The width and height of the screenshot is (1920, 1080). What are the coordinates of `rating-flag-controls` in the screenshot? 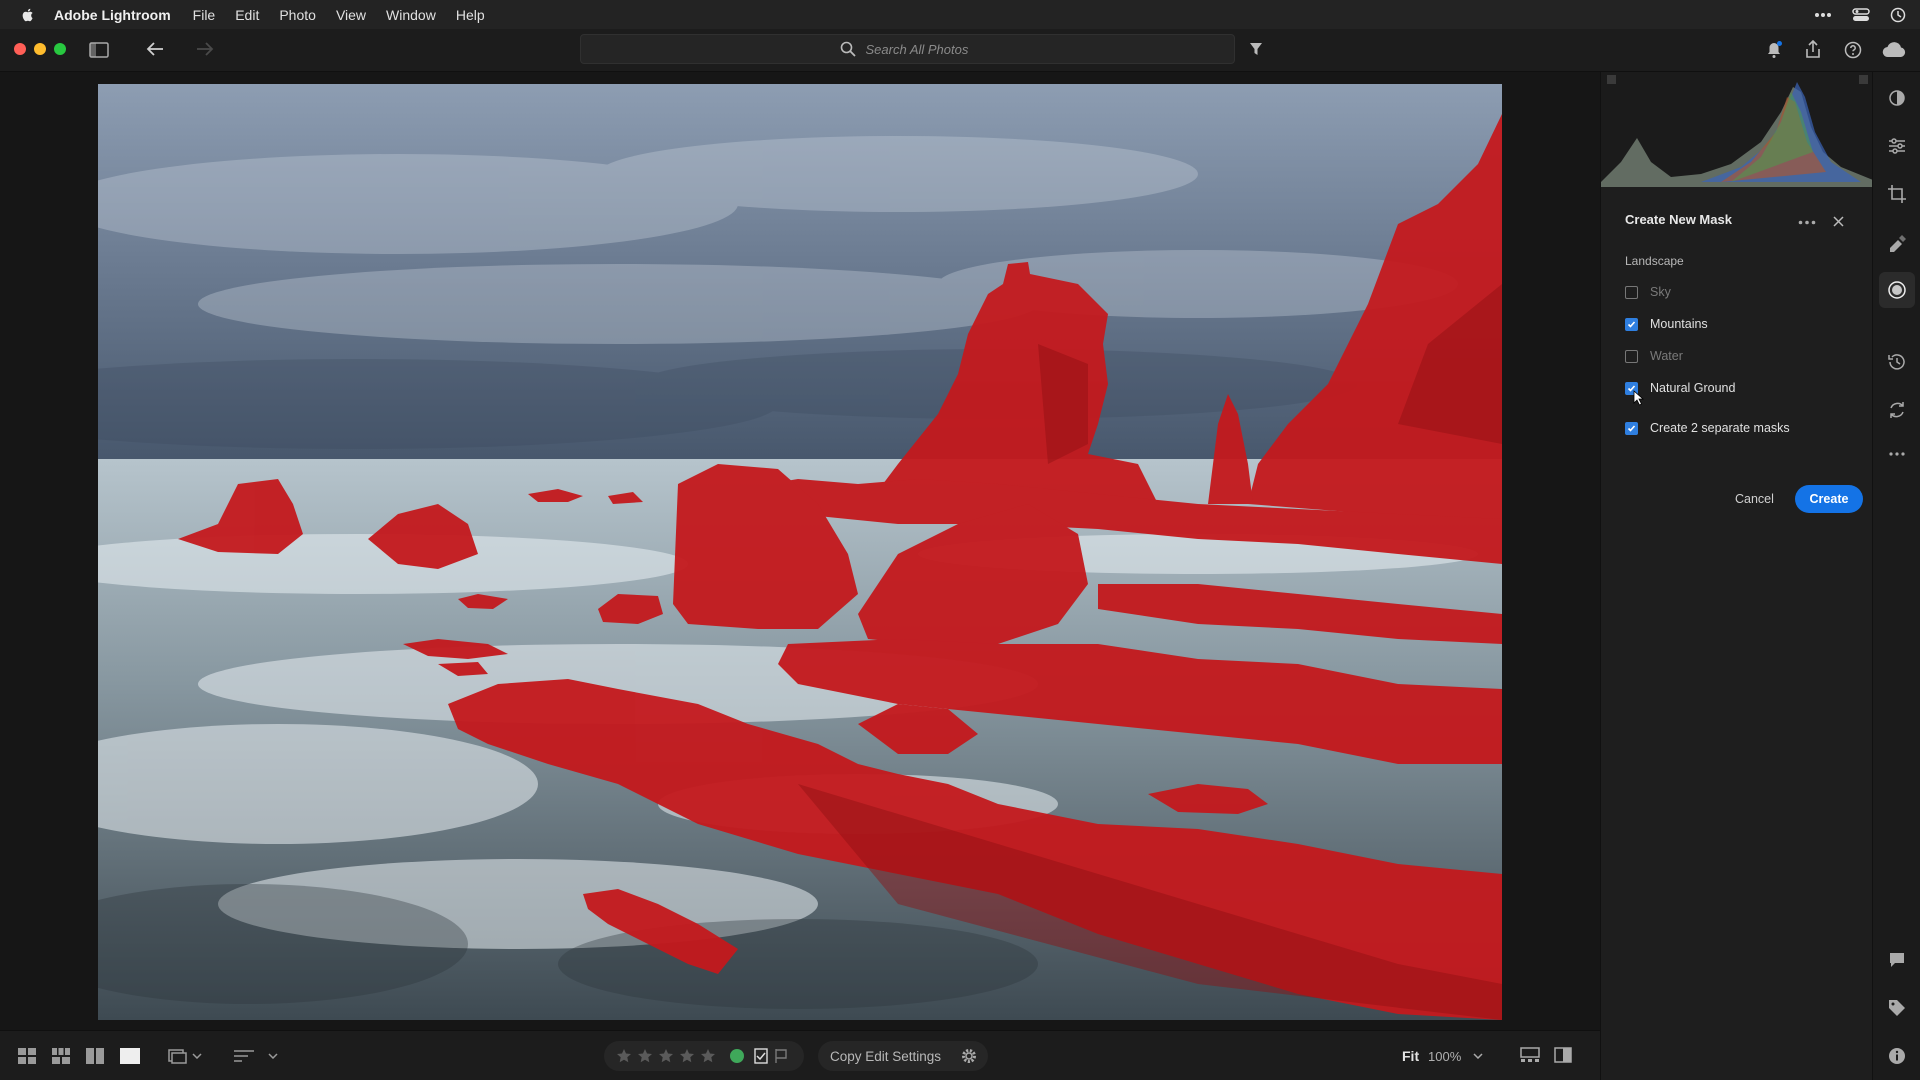 It's located at (704, 1056).